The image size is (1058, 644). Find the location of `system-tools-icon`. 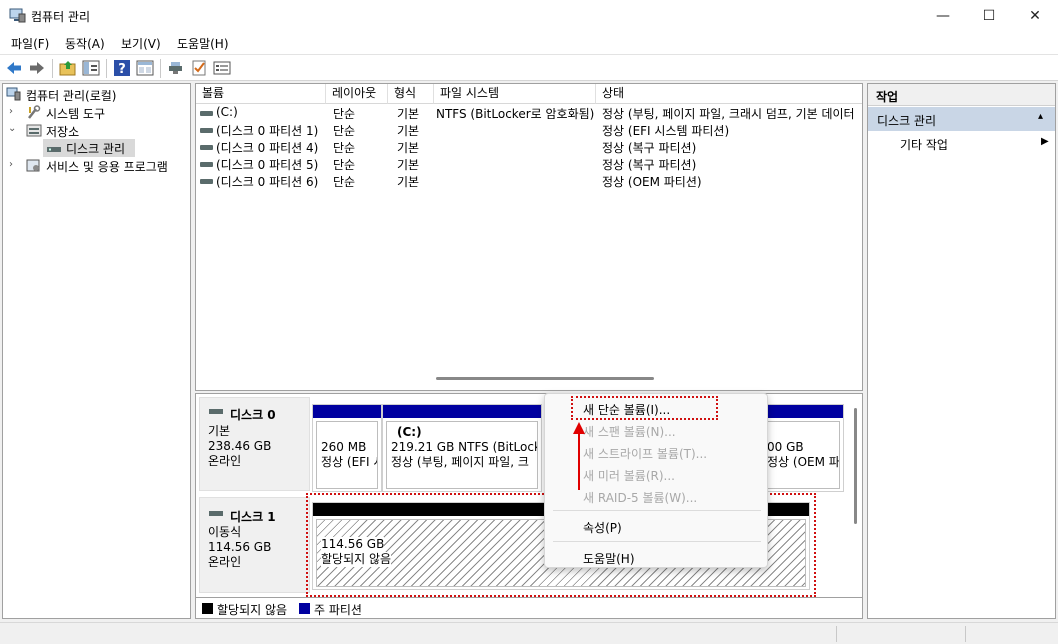

system-tools-icon is located at coordinates (34, 112).